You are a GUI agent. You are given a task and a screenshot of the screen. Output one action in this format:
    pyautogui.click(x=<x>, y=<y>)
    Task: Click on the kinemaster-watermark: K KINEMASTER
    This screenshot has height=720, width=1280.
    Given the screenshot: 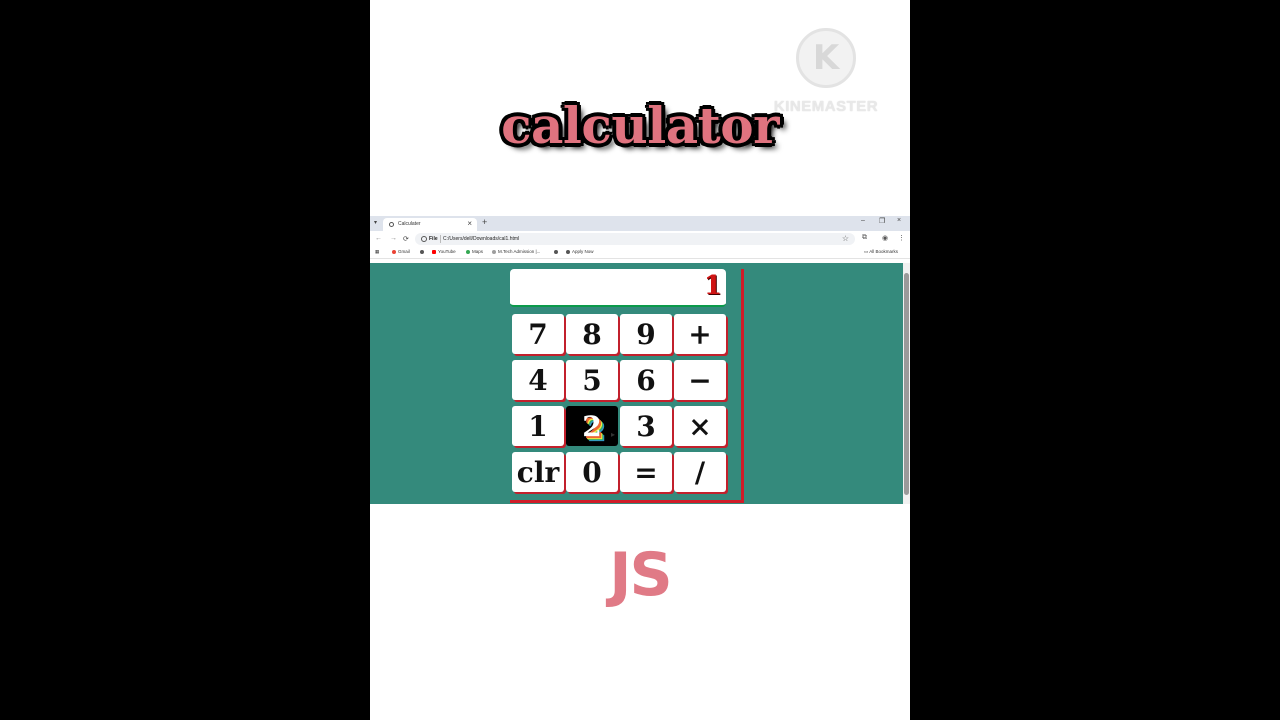 What is the action you would take?
    pyautogui.click(x=826, y=71)
    